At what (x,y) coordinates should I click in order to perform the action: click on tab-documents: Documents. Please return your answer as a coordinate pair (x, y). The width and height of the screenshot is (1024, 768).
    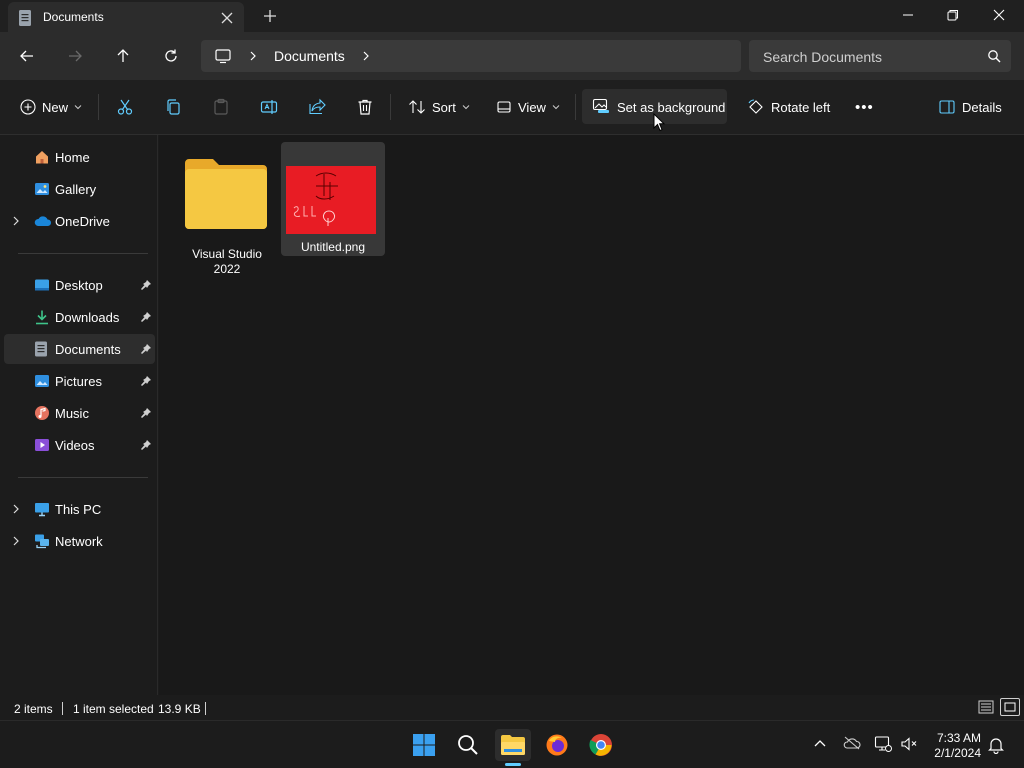
    Looking at the image, I should click on (126, 17).